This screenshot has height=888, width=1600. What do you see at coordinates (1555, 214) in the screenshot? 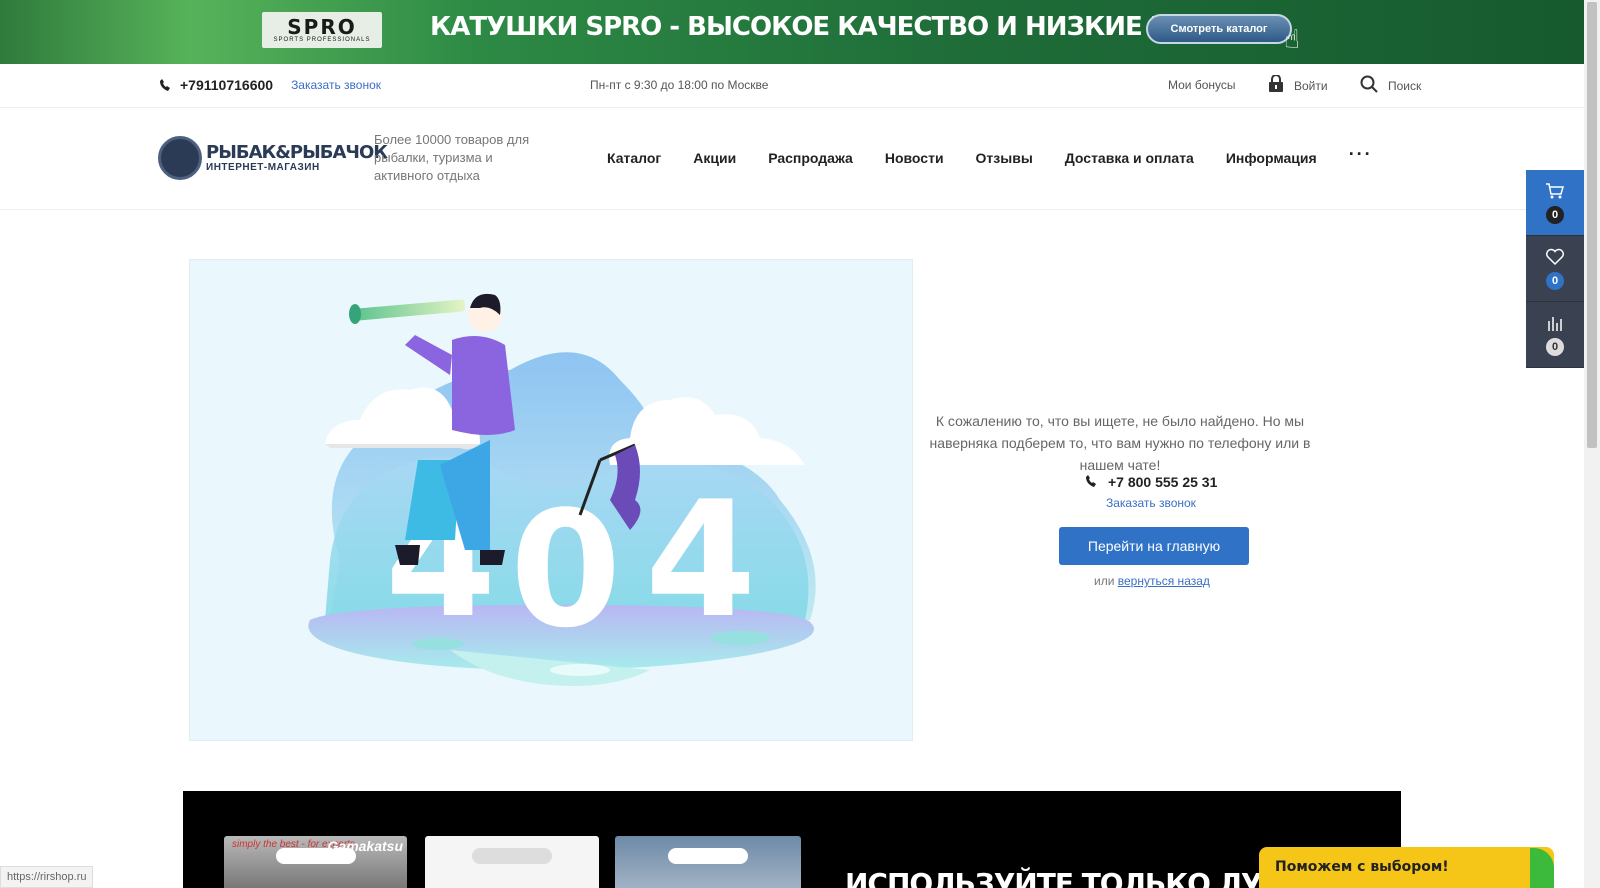
I see `cart-count-badge: 0` at bounding box center [1555, 214].